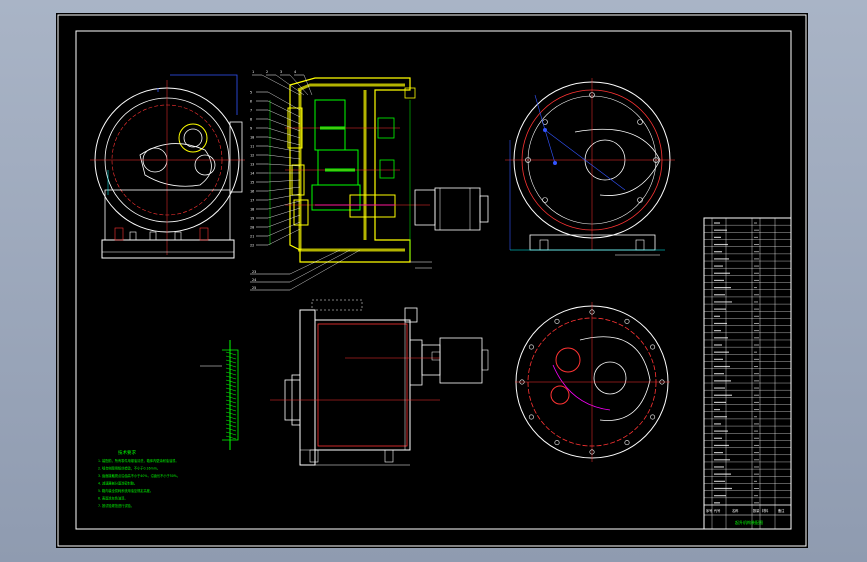  What do you see at coordinates (251, 111) in the screenshot?
I see `leader-label: 7` at bounding box center [251, 111].